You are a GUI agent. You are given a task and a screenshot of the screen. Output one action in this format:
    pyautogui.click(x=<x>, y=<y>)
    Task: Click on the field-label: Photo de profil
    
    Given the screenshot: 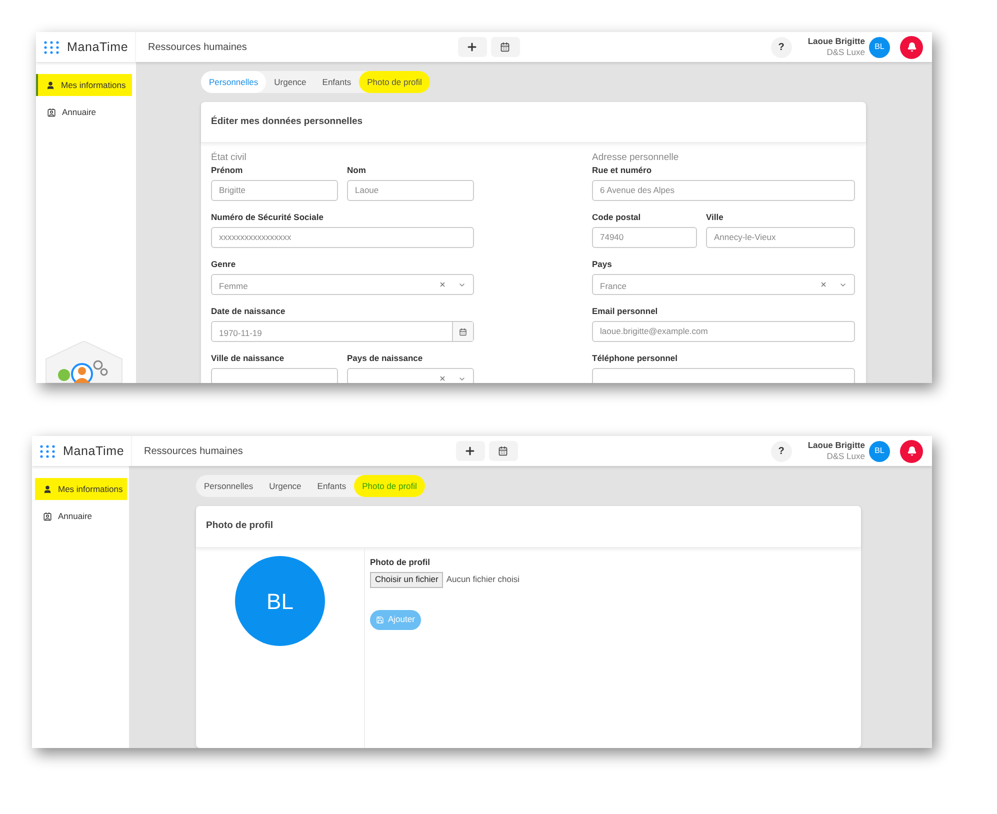 What is the action you would take?
    pyautogui.click(x=400, y=562)
    